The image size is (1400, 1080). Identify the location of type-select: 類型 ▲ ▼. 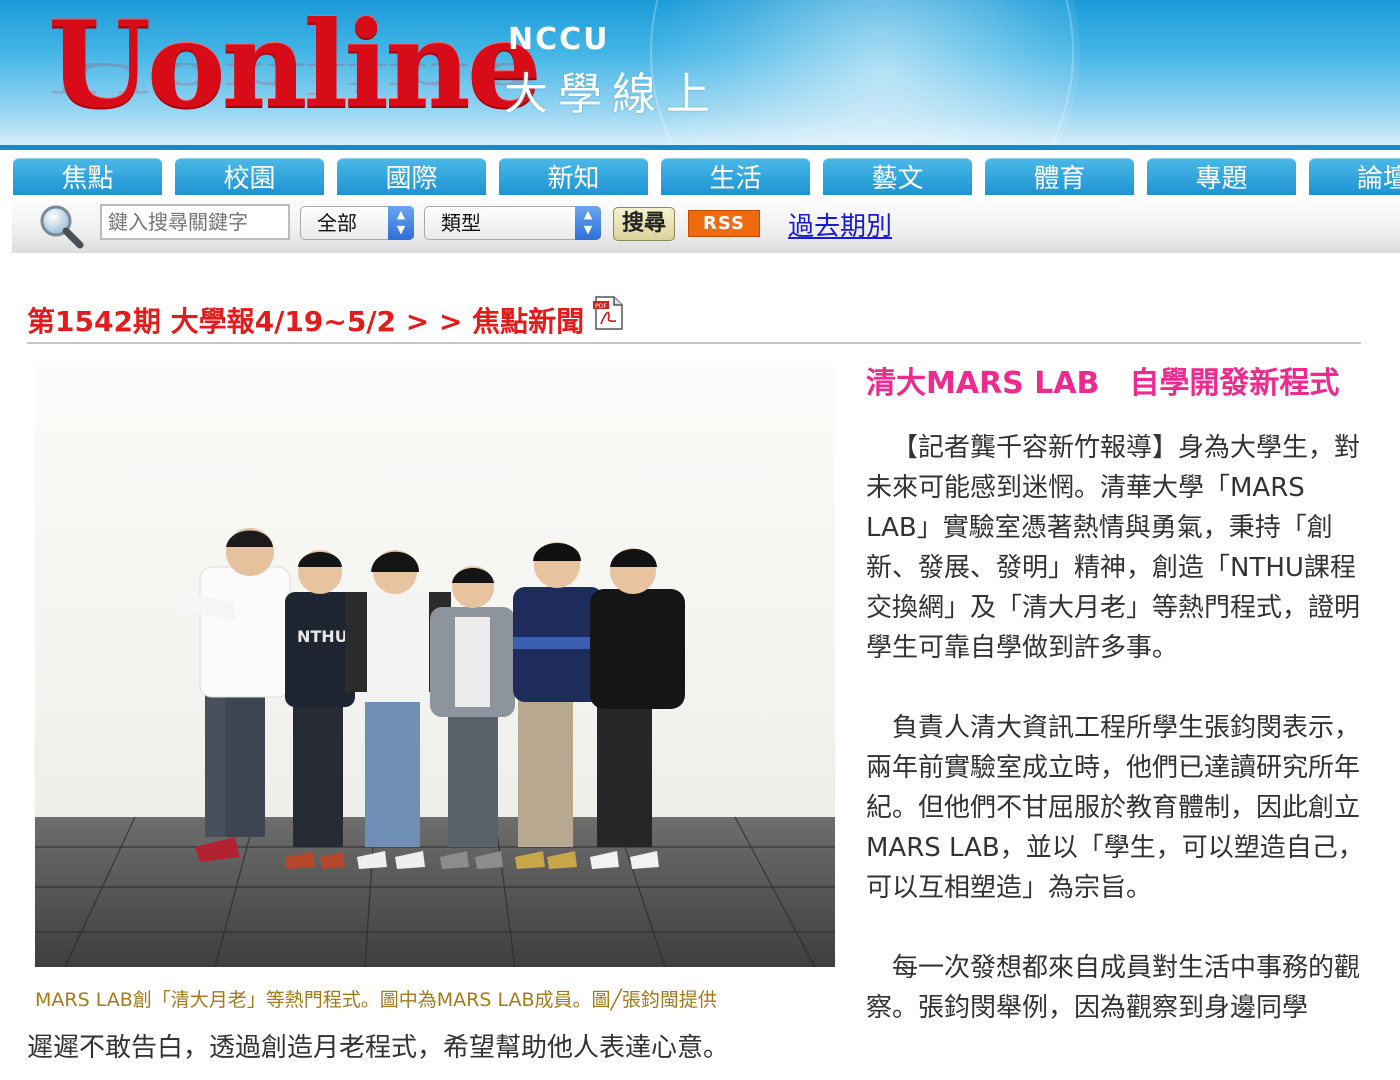
(512, 223).